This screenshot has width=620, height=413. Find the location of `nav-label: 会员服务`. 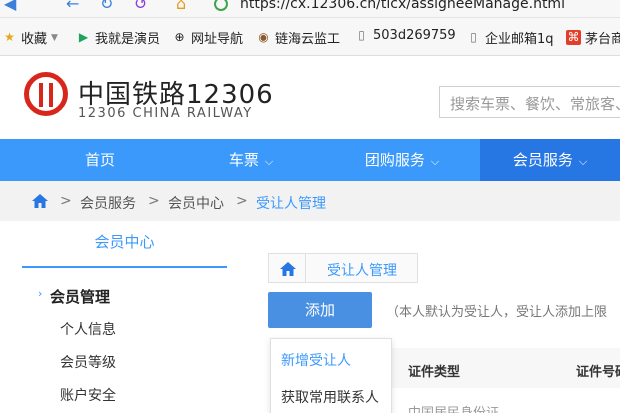

nav-label: 会员服务 is located at coordinates (542, 160).